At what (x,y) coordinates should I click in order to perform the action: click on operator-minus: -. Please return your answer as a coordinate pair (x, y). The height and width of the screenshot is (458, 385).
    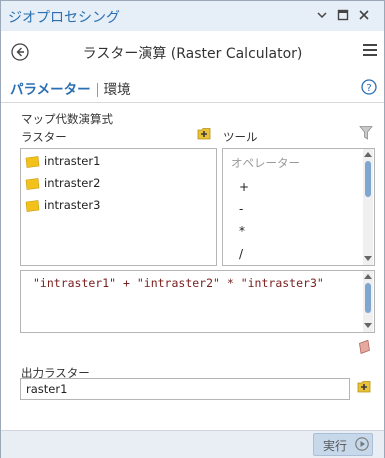
    Looking at the image, I should click on (241, 209).